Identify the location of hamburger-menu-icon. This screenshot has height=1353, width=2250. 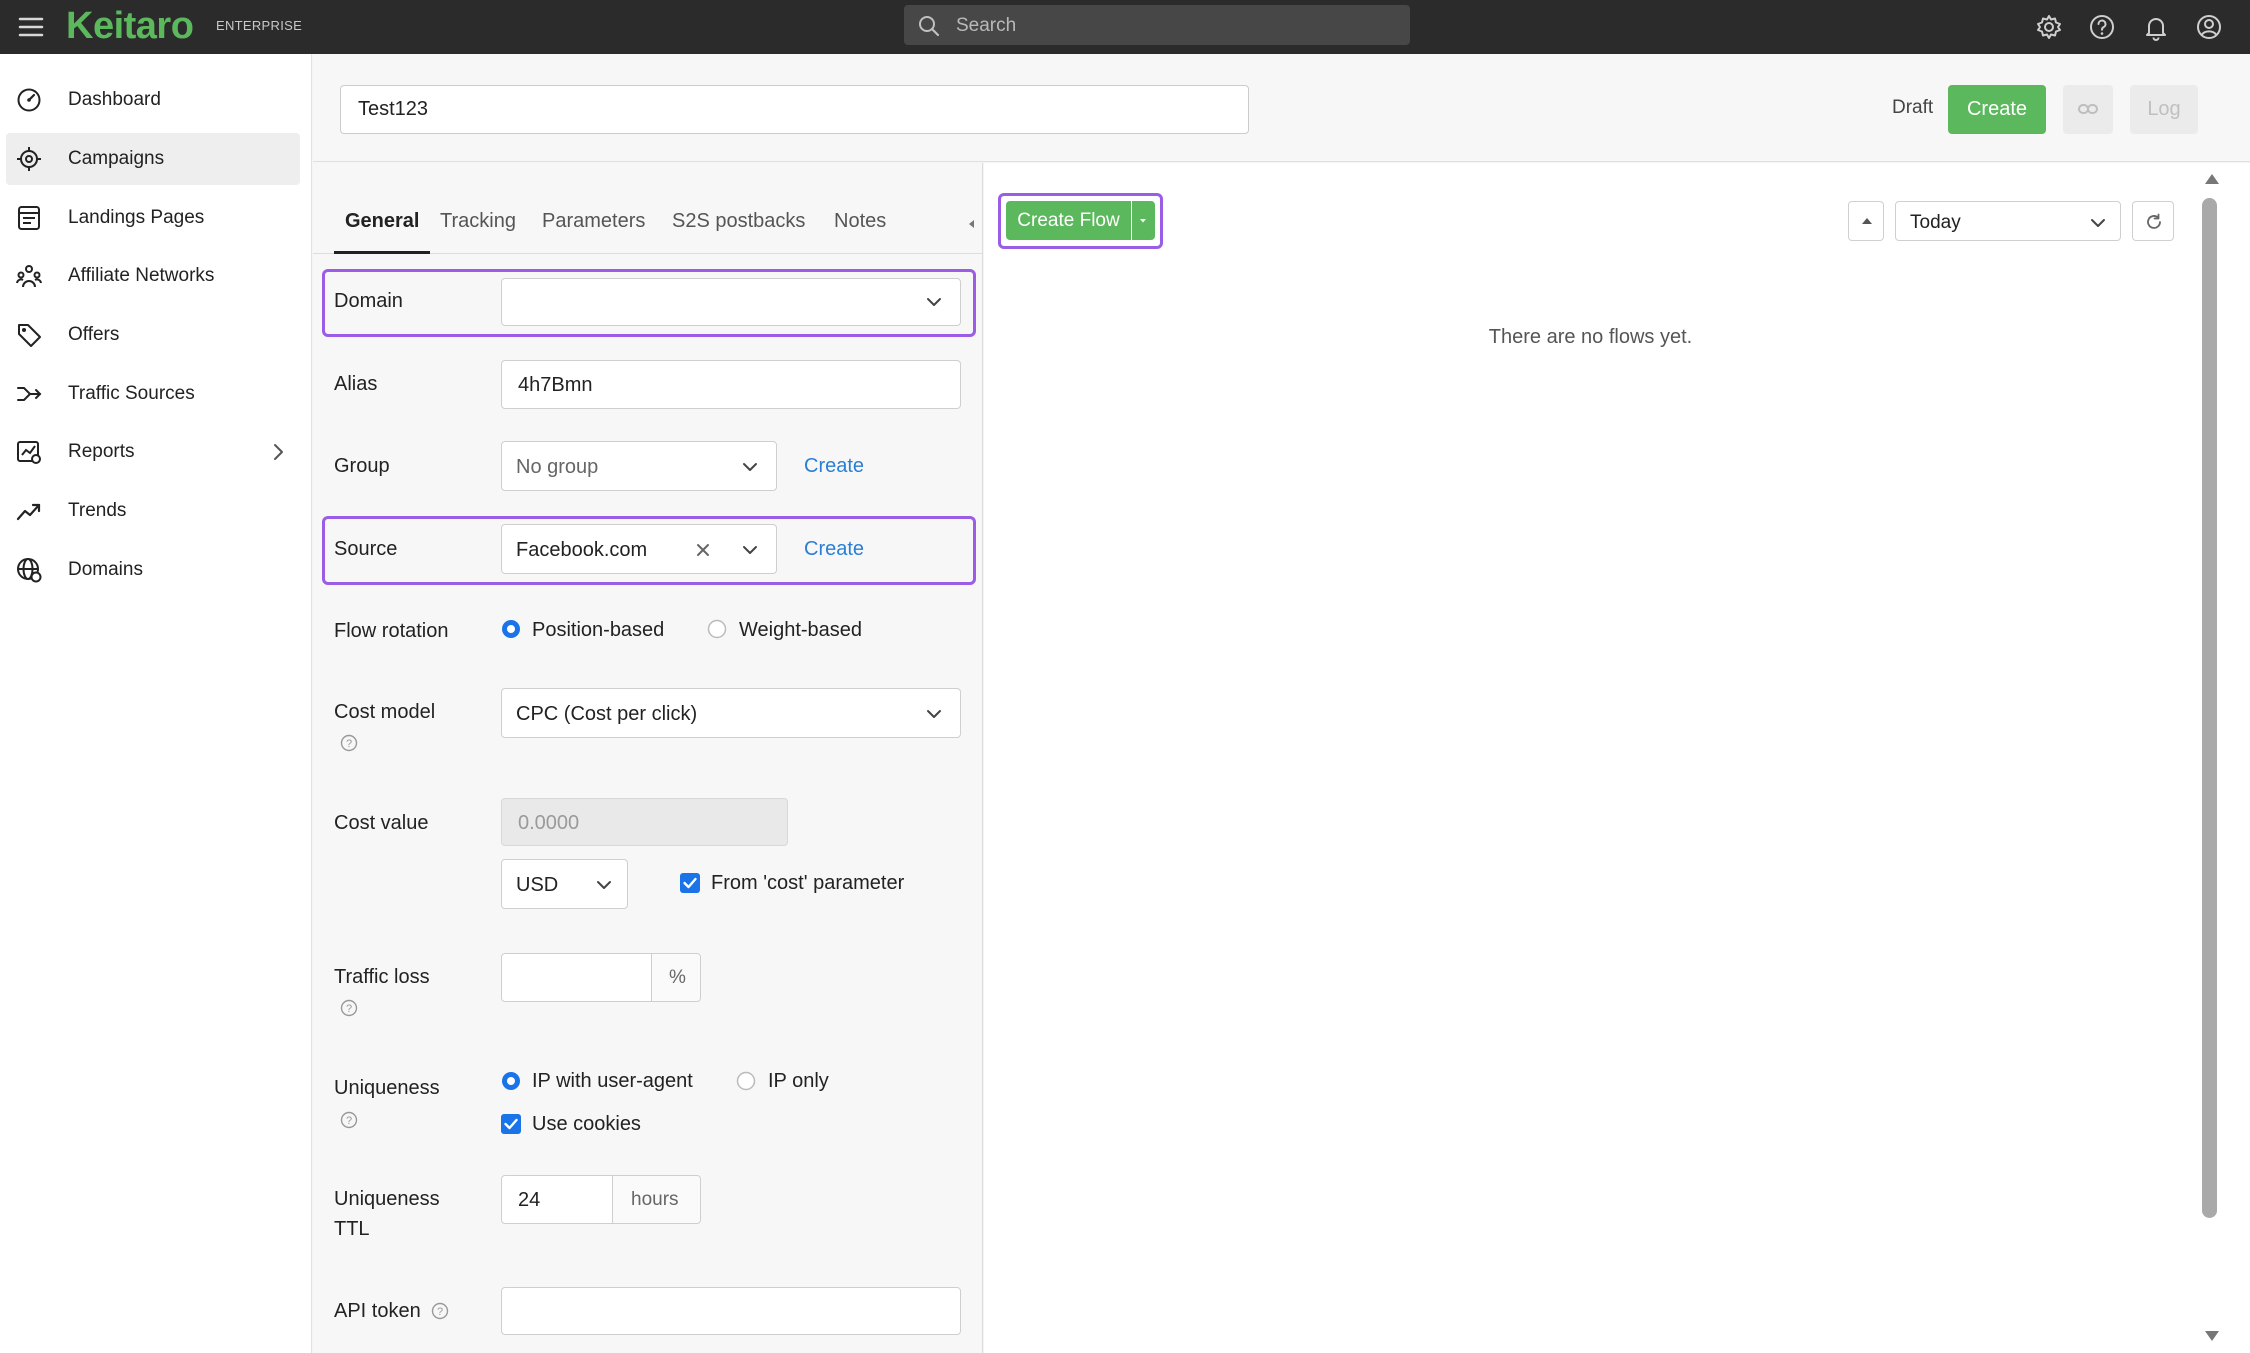
(31, 27).